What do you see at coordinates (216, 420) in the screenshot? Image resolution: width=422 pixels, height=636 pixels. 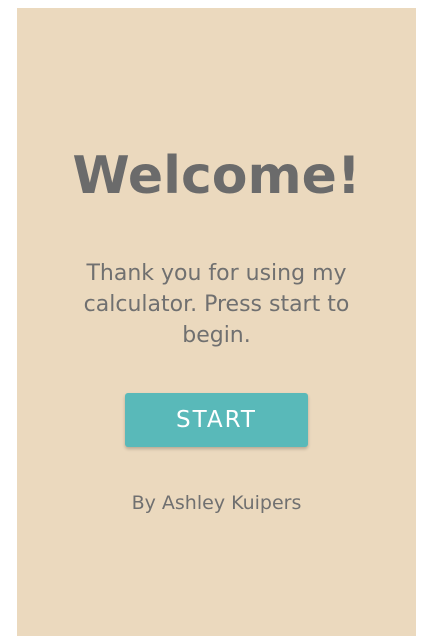 I see `start-button: START` at bounding box center [216, 420].